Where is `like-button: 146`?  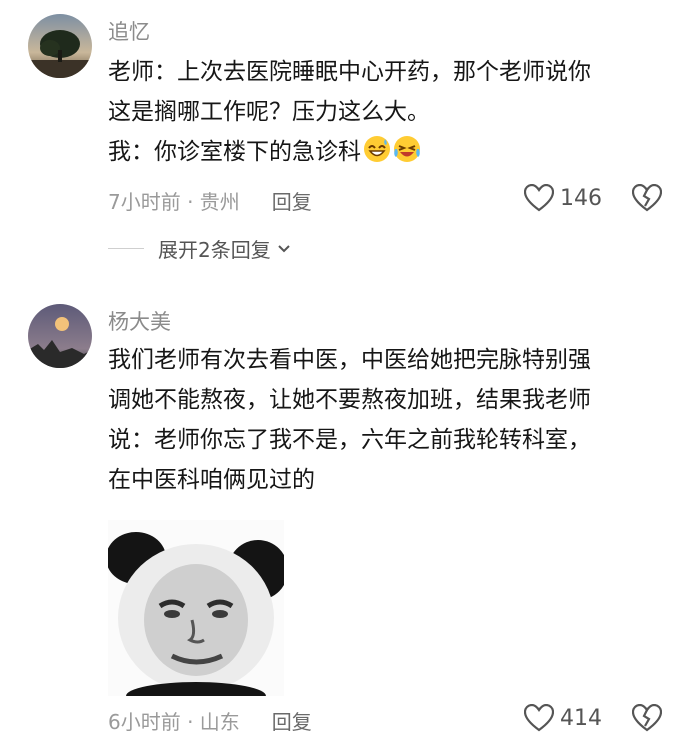
like-button: 146 is located at coordinates (563, 198).